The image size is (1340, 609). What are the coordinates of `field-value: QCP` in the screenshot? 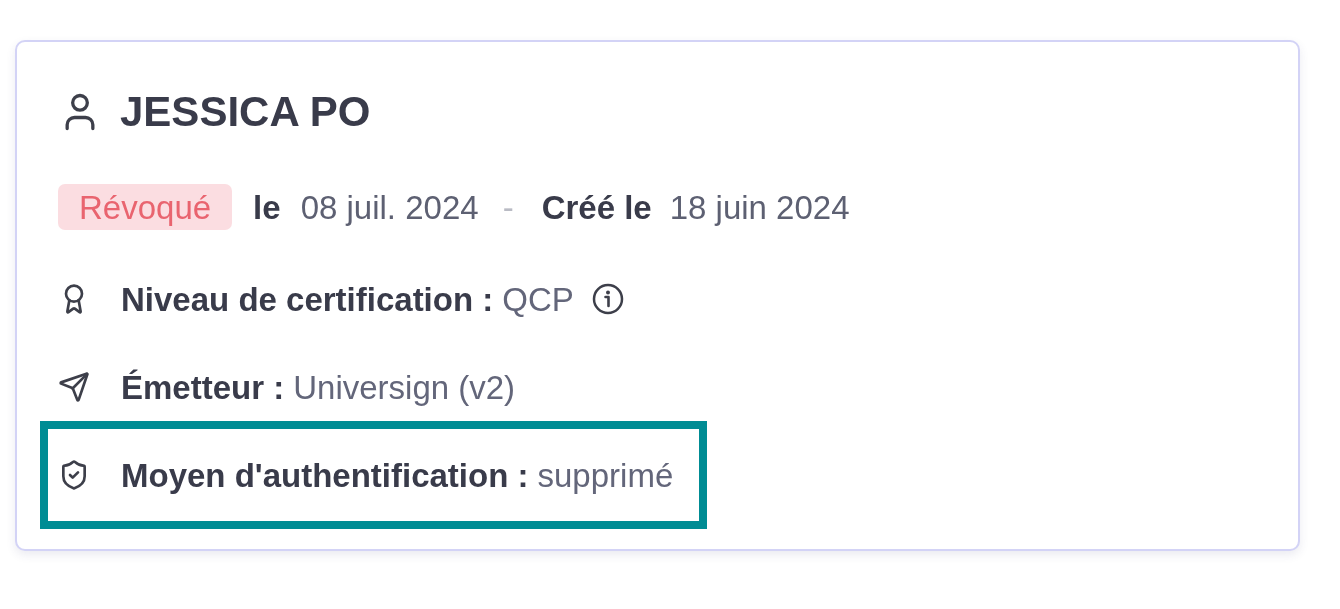 It's located at (538, 299).